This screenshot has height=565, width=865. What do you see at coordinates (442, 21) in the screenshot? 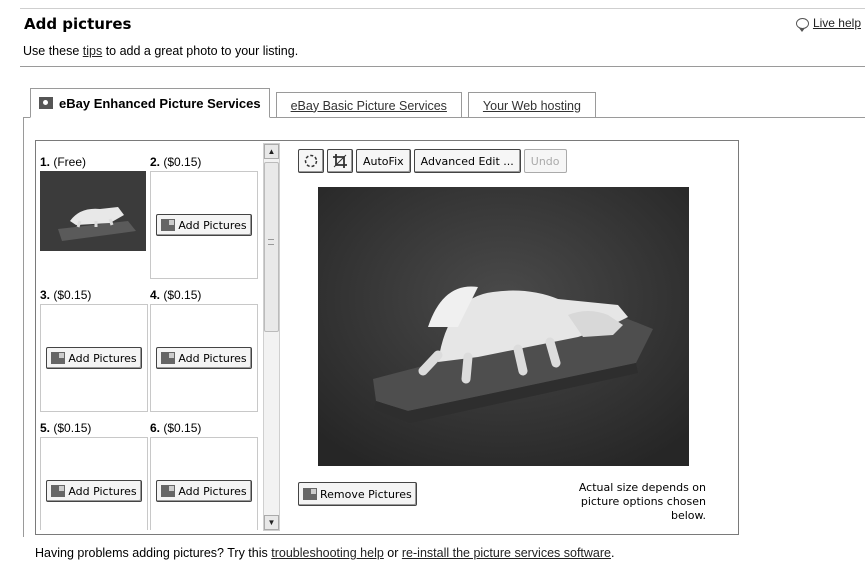
I see `header-bar: Add pictures Live help` at bounding box center [442, 21].